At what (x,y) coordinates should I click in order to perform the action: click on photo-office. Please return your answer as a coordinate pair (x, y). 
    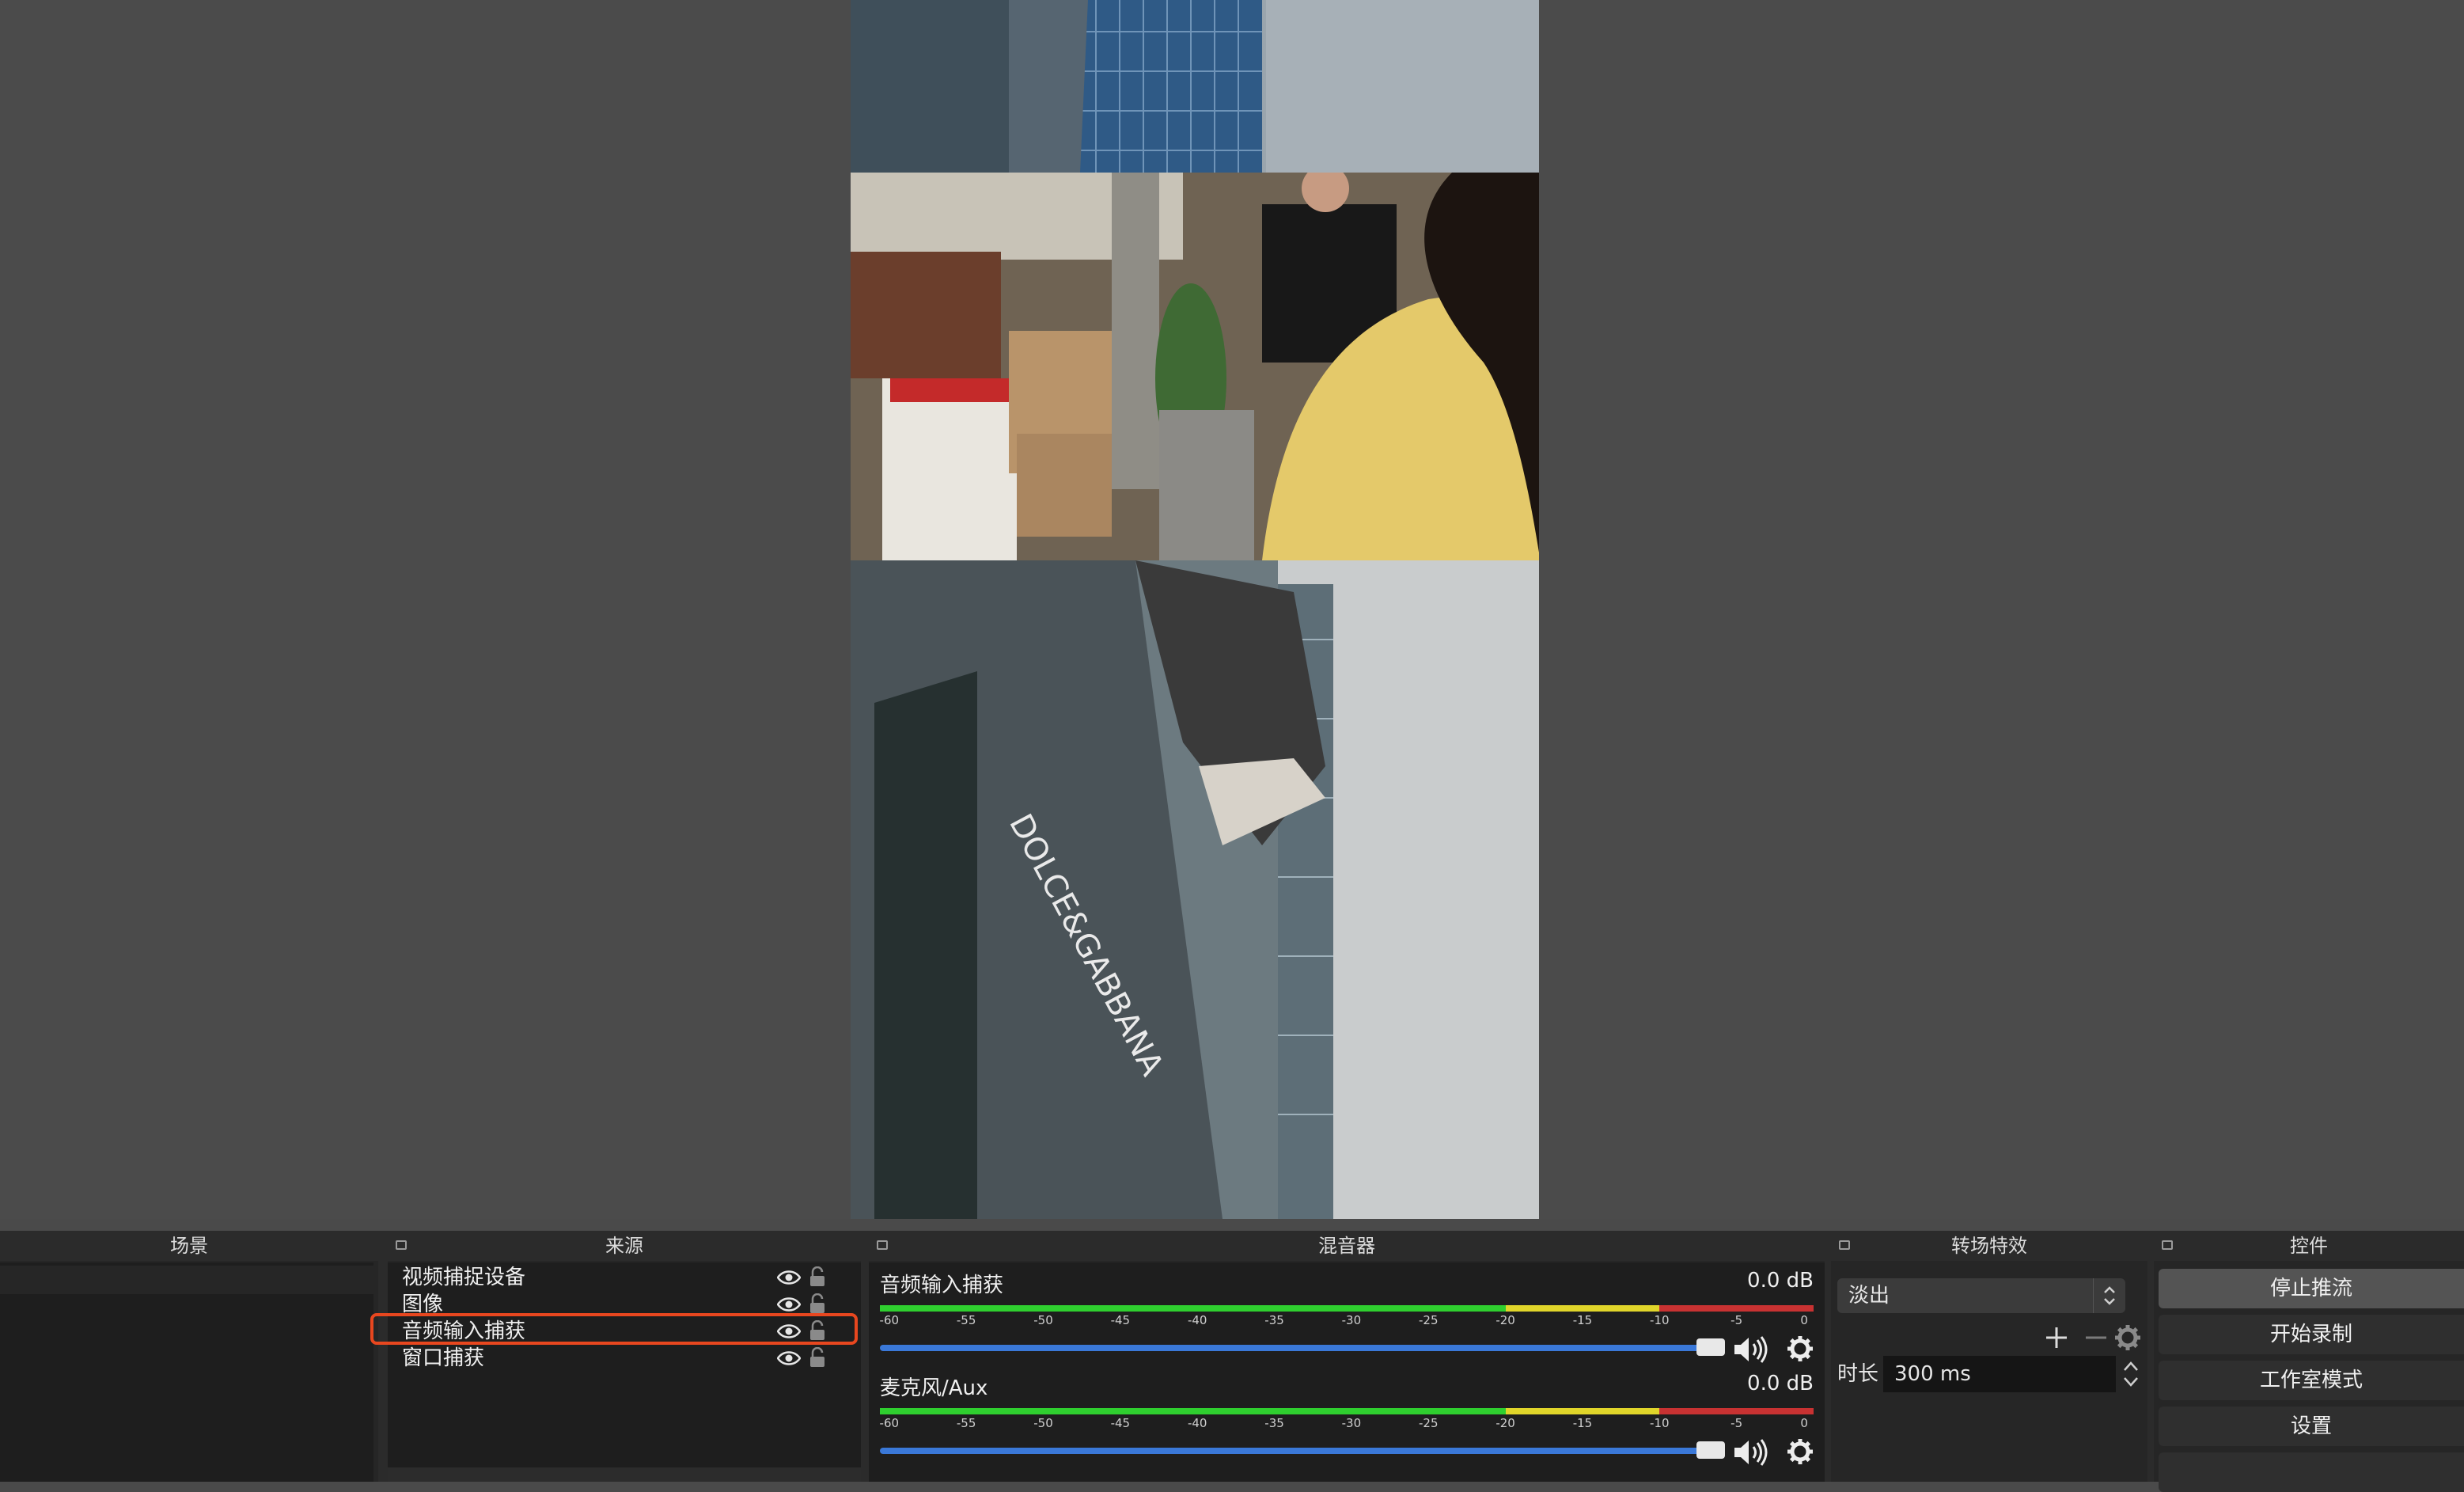
    Looking at the image, I should click on (1195, 366).